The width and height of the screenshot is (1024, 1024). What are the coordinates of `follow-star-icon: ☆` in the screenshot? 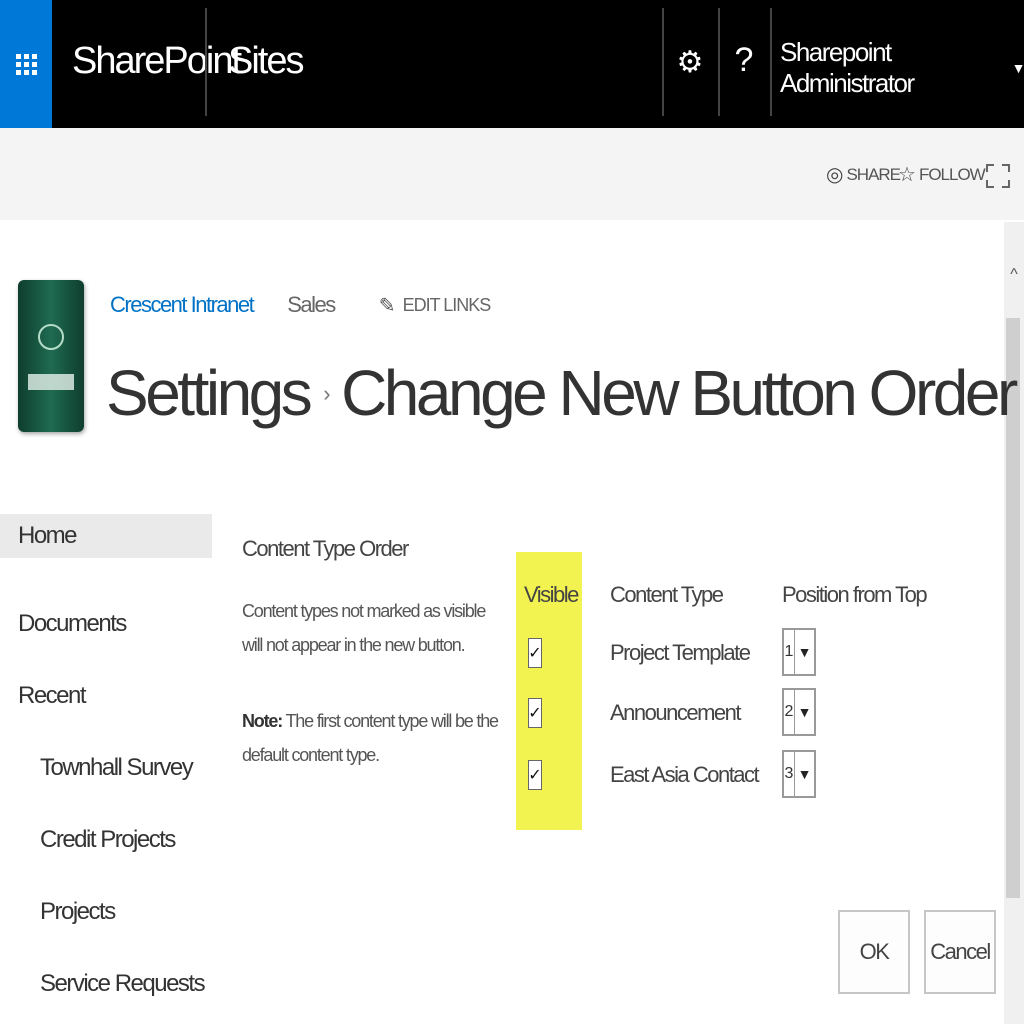 It's located at (907, 175).